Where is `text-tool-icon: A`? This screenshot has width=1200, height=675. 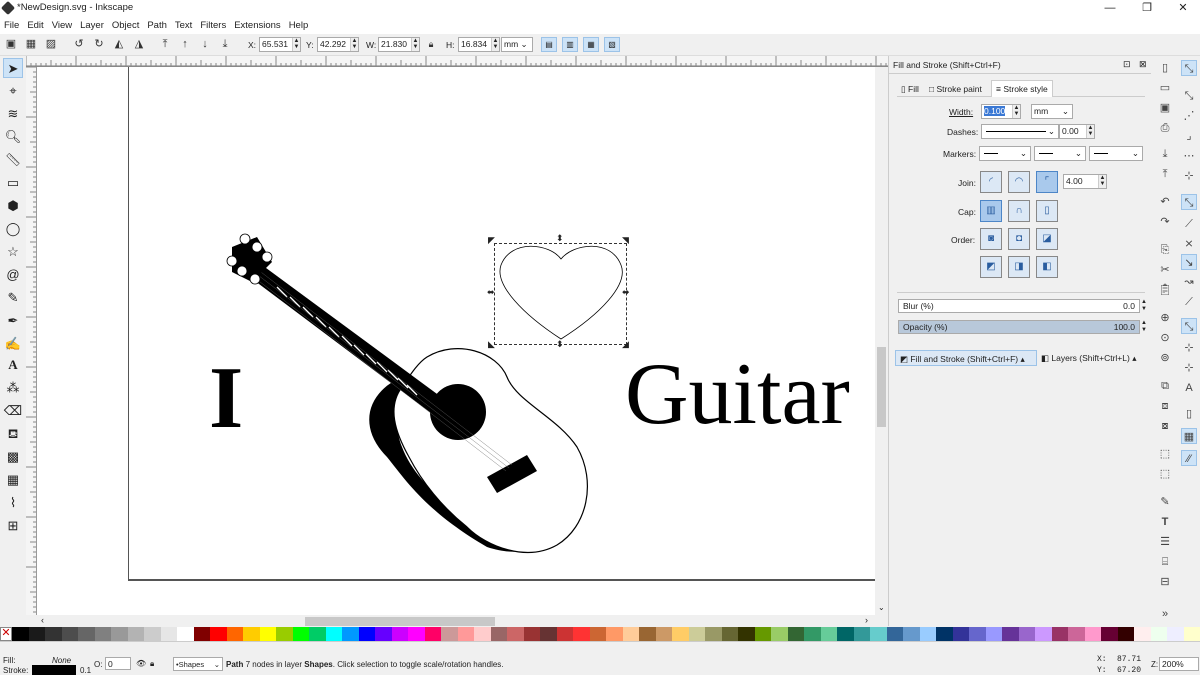 text-tool-icon: A is located at coordinates (13, 365).